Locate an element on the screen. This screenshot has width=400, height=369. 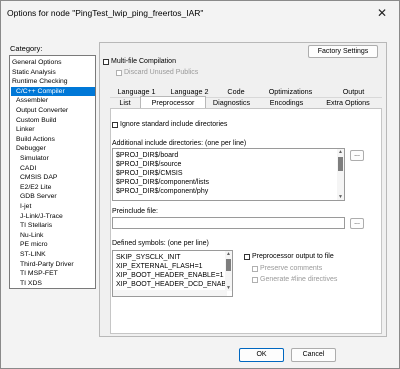
multifile-checkbox is located at coordinates (106, 62).